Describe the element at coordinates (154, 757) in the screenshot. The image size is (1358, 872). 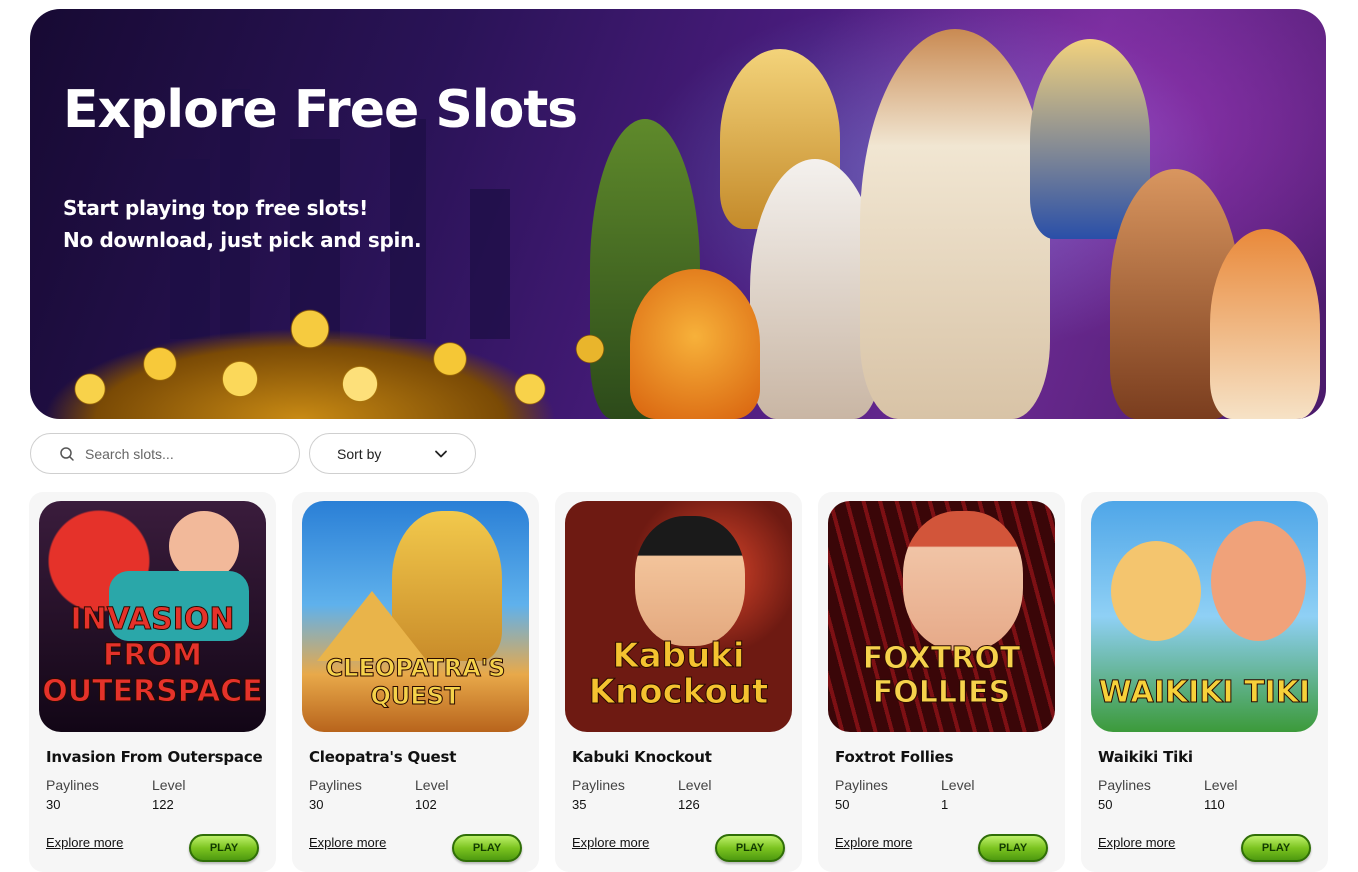
I see `game-title: Invasion From Outerspace` at that location.